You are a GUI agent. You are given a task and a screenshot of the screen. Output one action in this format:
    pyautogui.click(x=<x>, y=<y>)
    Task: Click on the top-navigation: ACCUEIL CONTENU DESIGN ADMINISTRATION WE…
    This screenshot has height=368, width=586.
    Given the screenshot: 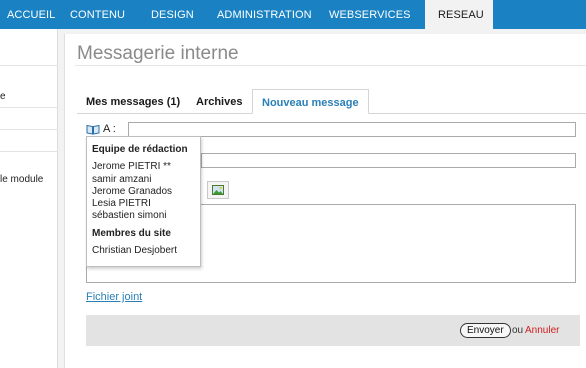 What is the action you would take?
    pyautogui.click(x=293, y=14)
    